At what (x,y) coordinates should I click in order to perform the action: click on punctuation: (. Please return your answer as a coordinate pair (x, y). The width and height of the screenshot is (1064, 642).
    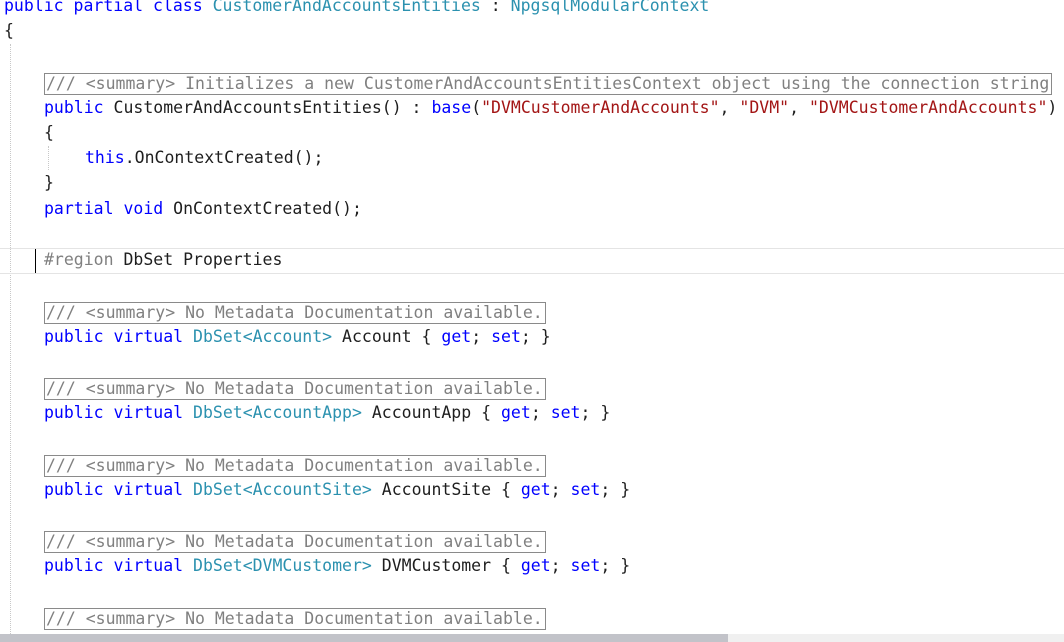
    Looking at the image, I should click on (476, 107).